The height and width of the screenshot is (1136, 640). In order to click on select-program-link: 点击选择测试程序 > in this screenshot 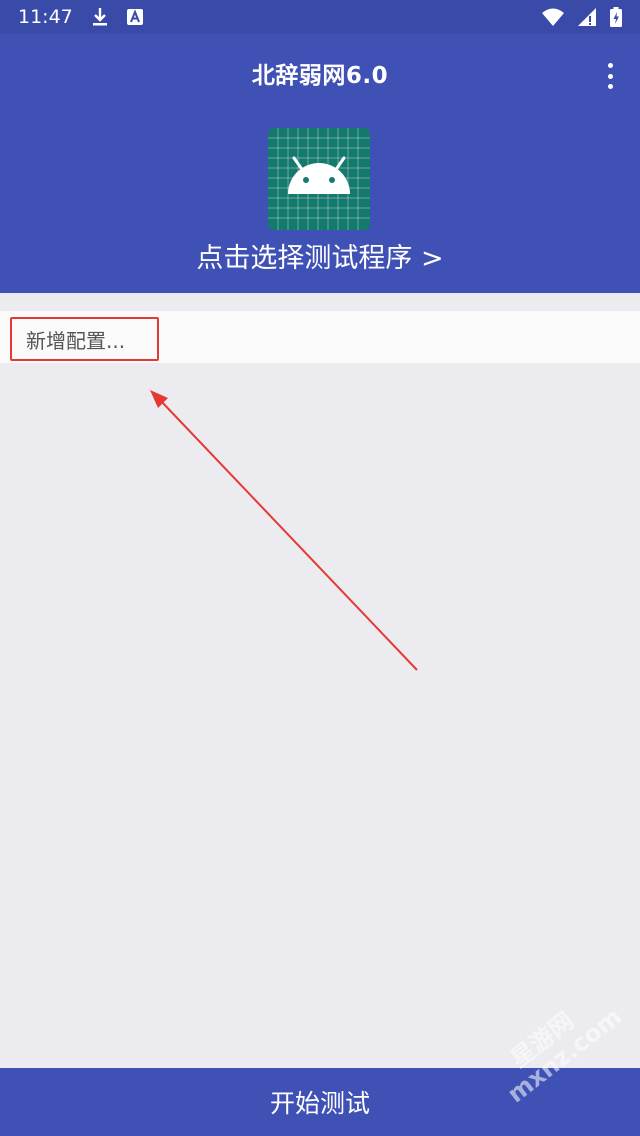, I will do `click(320, 255)`.